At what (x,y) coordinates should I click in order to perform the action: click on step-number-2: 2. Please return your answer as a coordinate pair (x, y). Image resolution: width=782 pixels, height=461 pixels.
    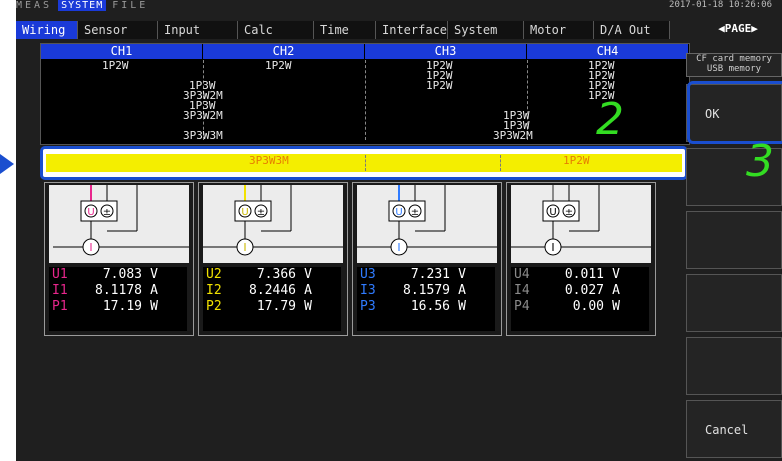
    Looking at the image, I should click on (610, 119).